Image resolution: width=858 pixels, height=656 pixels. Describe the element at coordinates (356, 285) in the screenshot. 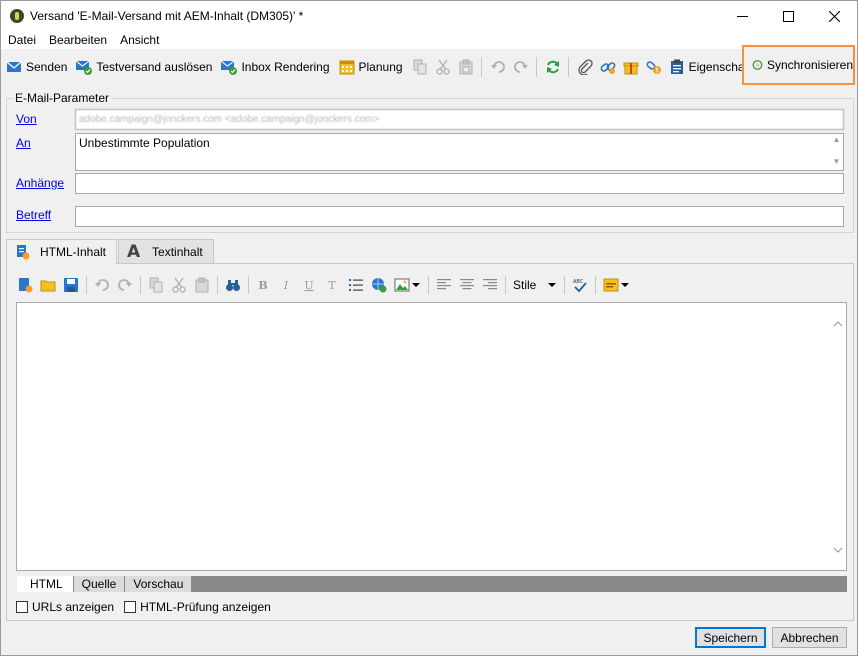

I see `list-icon` at that location.